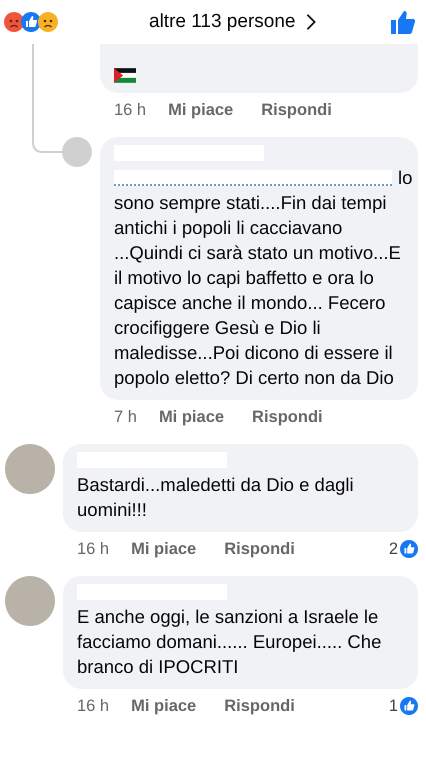  I want to click on angry-face-icon, so click(14, 22).